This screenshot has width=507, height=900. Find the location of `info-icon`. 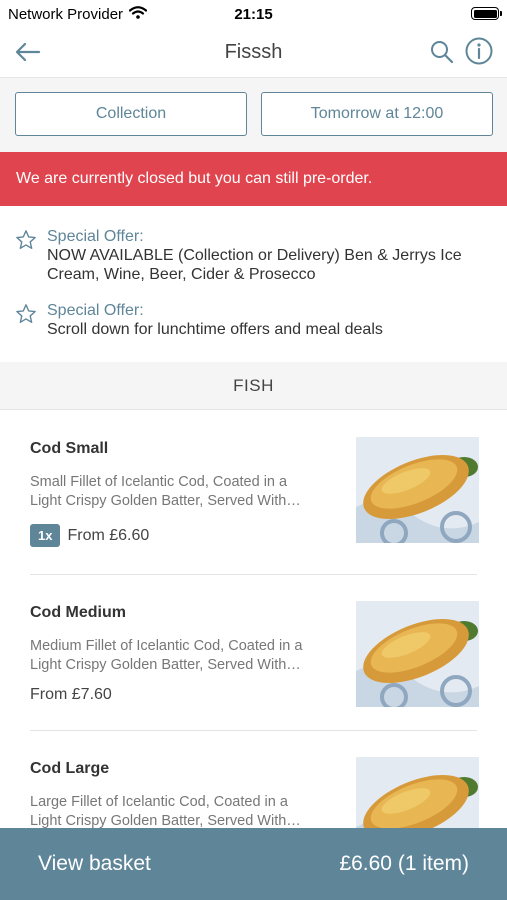

info-icon is located at coordinates (479, 51).